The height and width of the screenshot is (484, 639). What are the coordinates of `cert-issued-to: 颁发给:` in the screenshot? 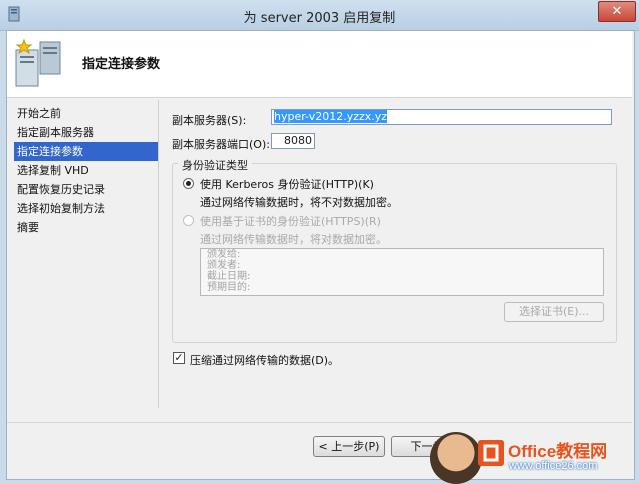 It's located at (224, 254).